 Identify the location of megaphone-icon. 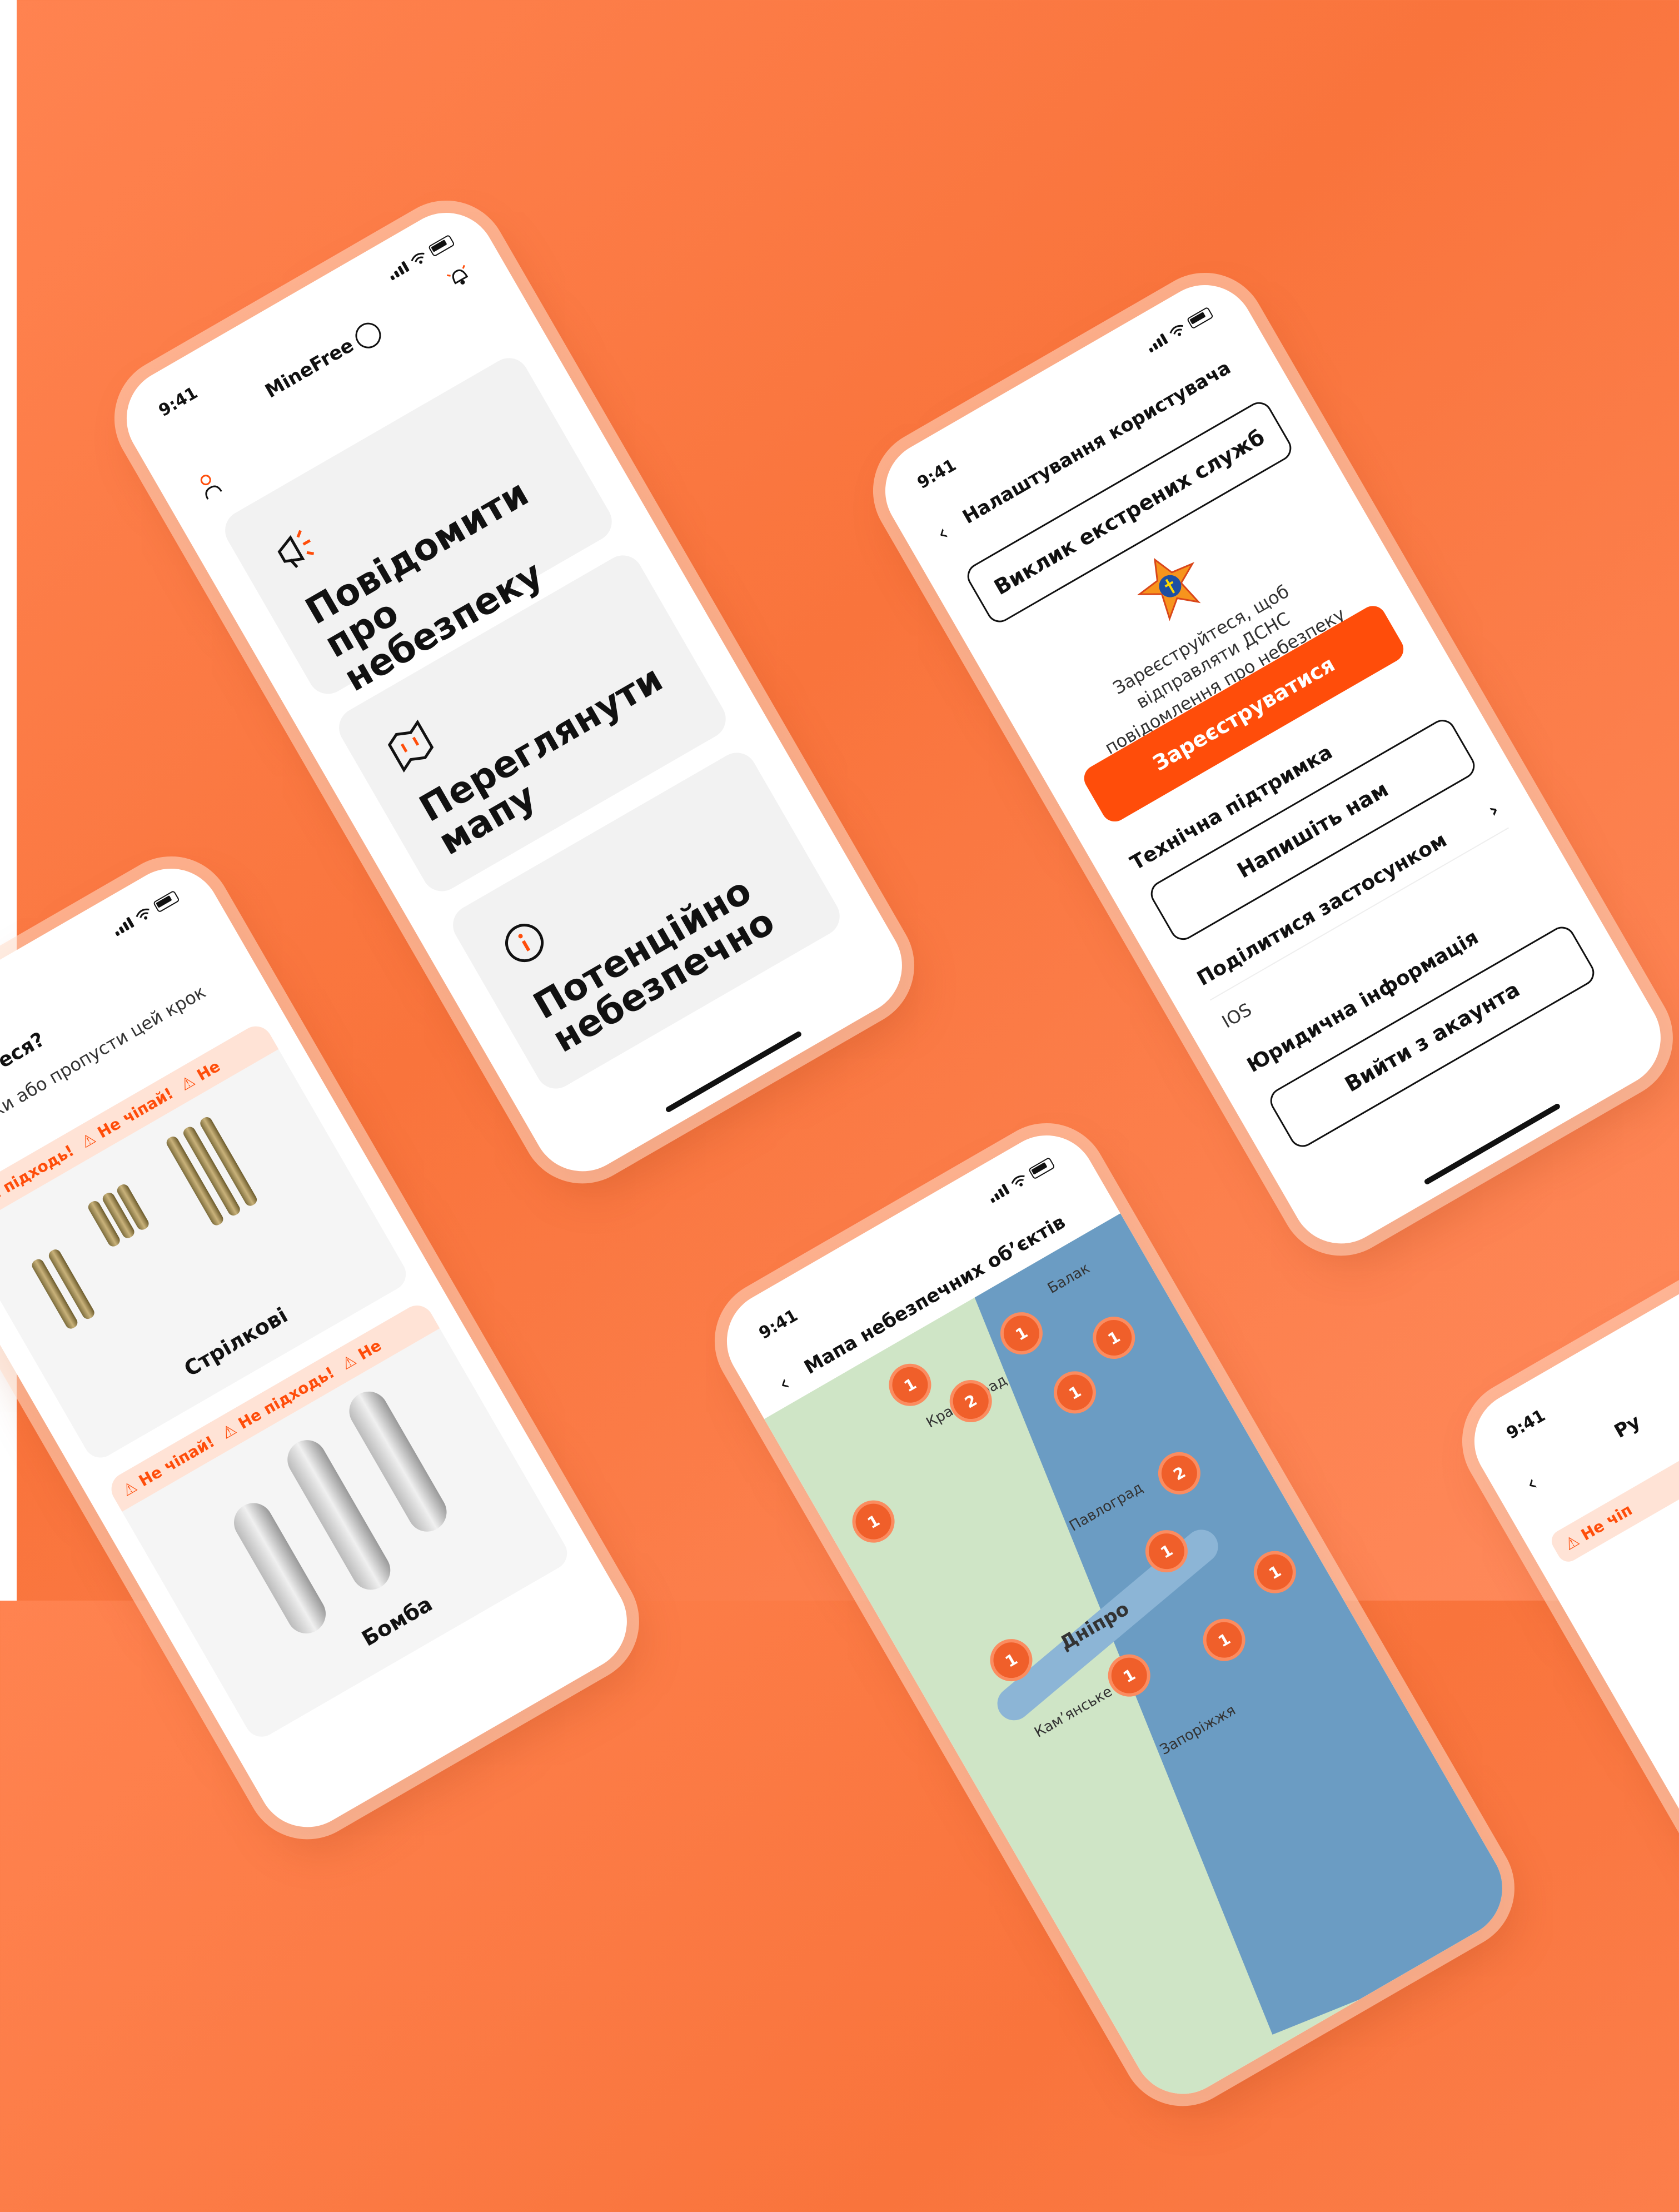
(295, 550).